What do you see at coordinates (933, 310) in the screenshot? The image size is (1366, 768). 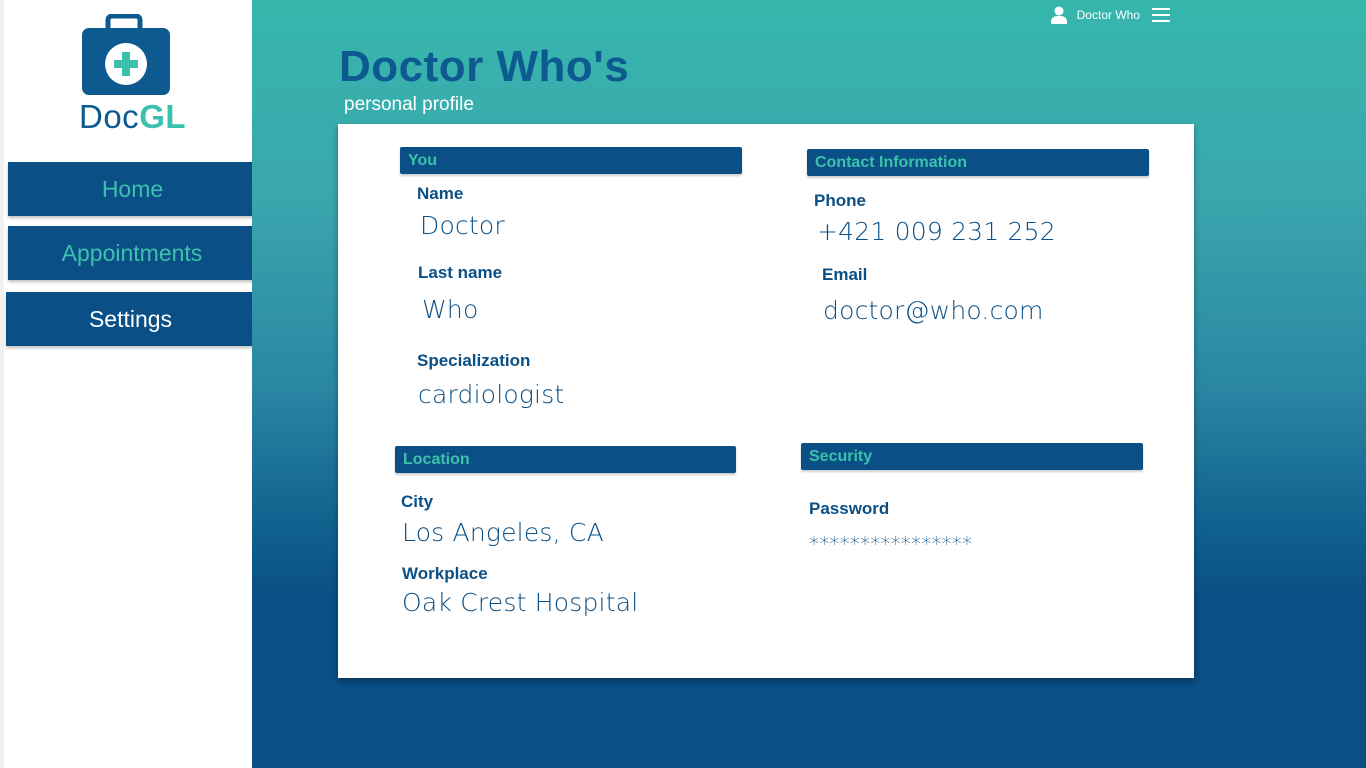 I see `email-value: doctor@who.com` at bounding box center [933, 310].